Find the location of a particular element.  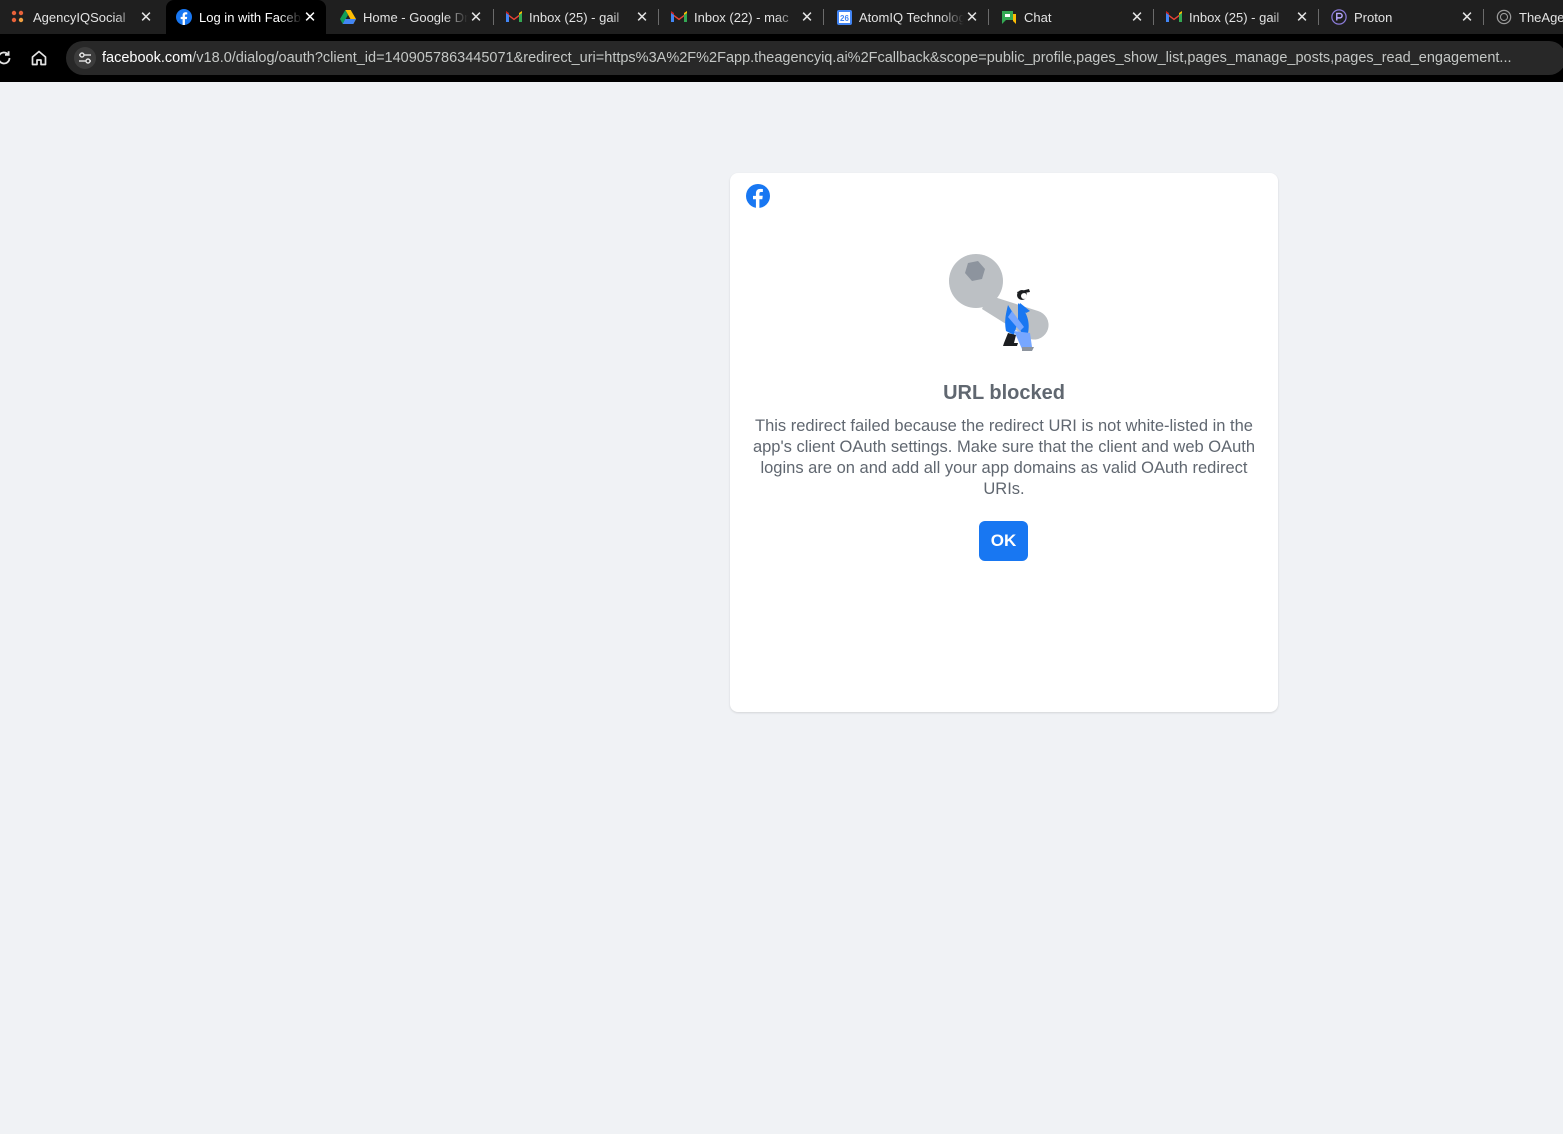

tab-gmail-inbox-25: Inbox (25) - gail ✕ is located at coordinates (577, 17).